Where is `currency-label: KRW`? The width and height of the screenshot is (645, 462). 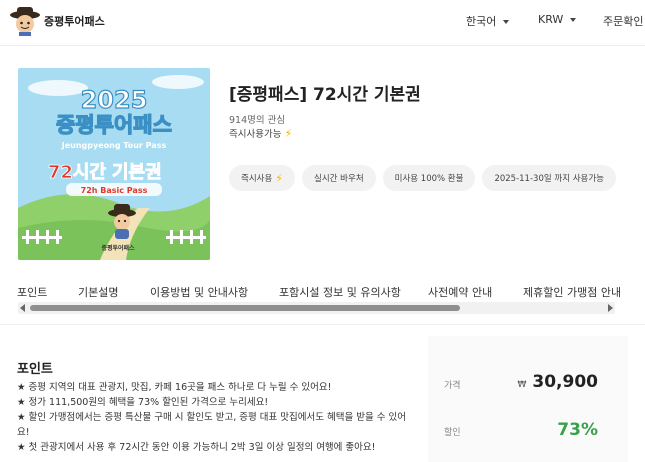 currency-label: KRW is located at coordinates (551, 19).